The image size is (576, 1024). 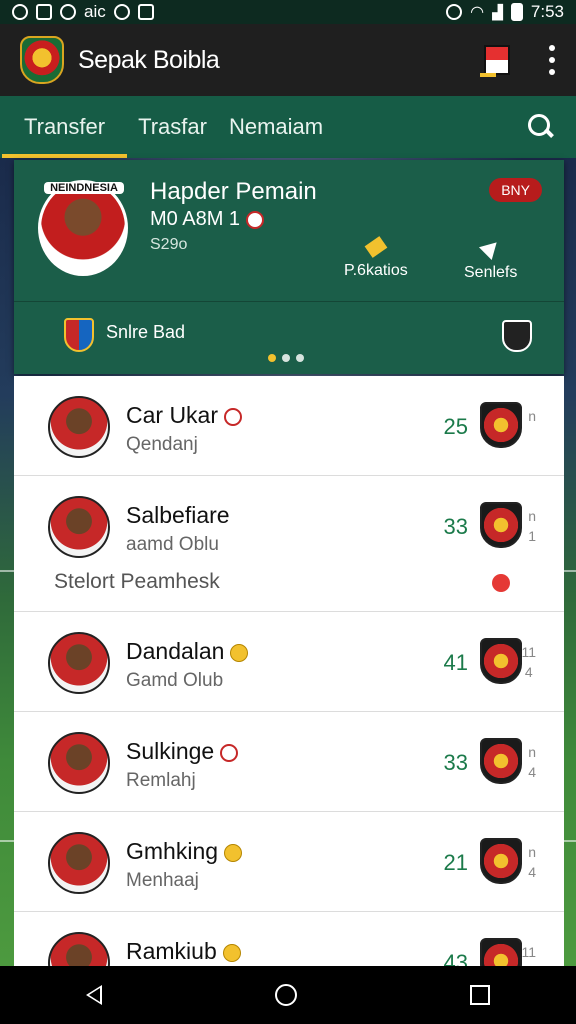 What do you see at coordinates (95, 11) in the screenshot?
I see `status-left-text: aic` at bounding box center [95, 11].